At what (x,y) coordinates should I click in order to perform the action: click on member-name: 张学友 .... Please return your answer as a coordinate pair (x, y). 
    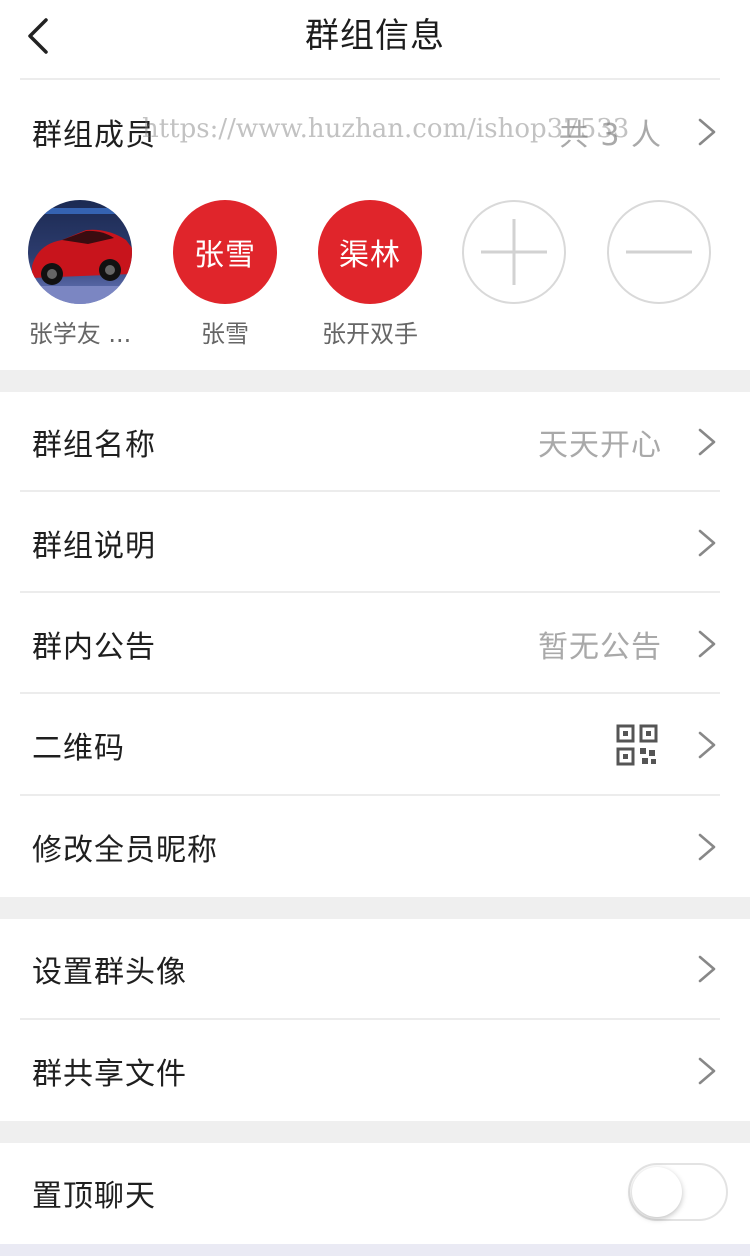
    Looking at the image, I should click on (80, 334).